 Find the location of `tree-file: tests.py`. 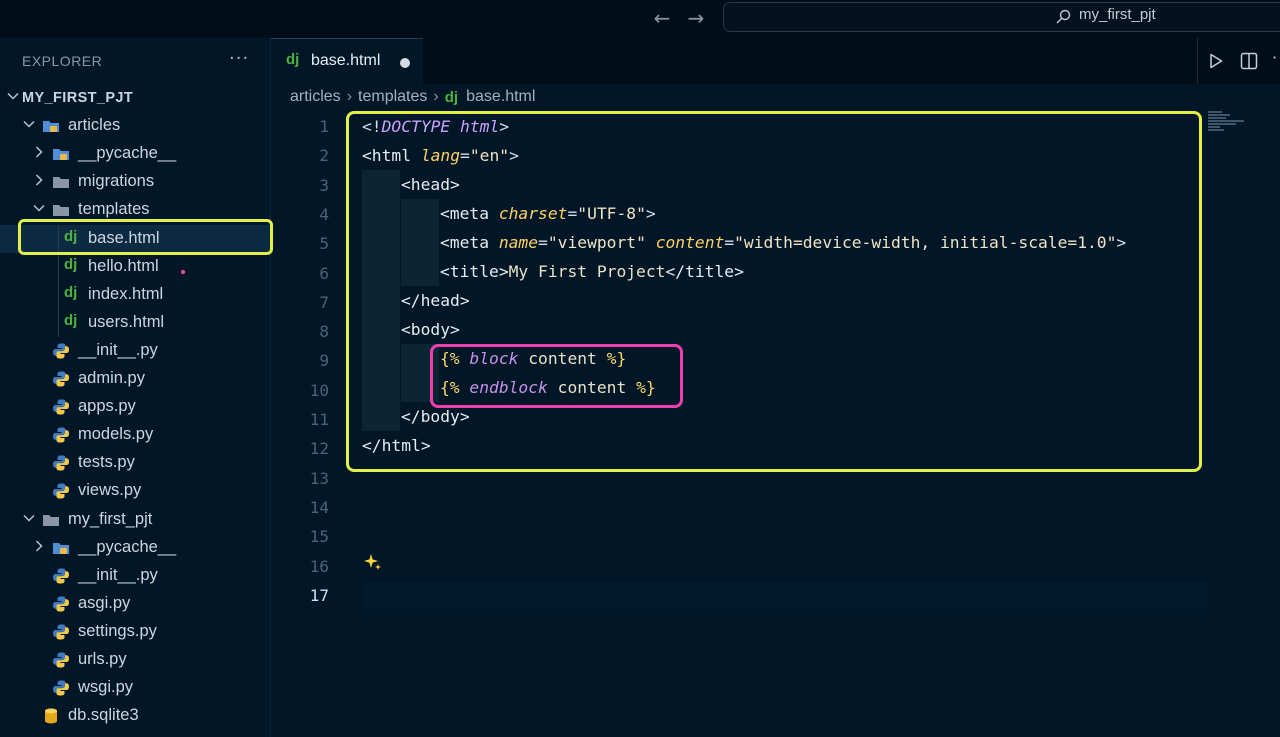

tree-file: tests.py is located at coordinates (135, 463).